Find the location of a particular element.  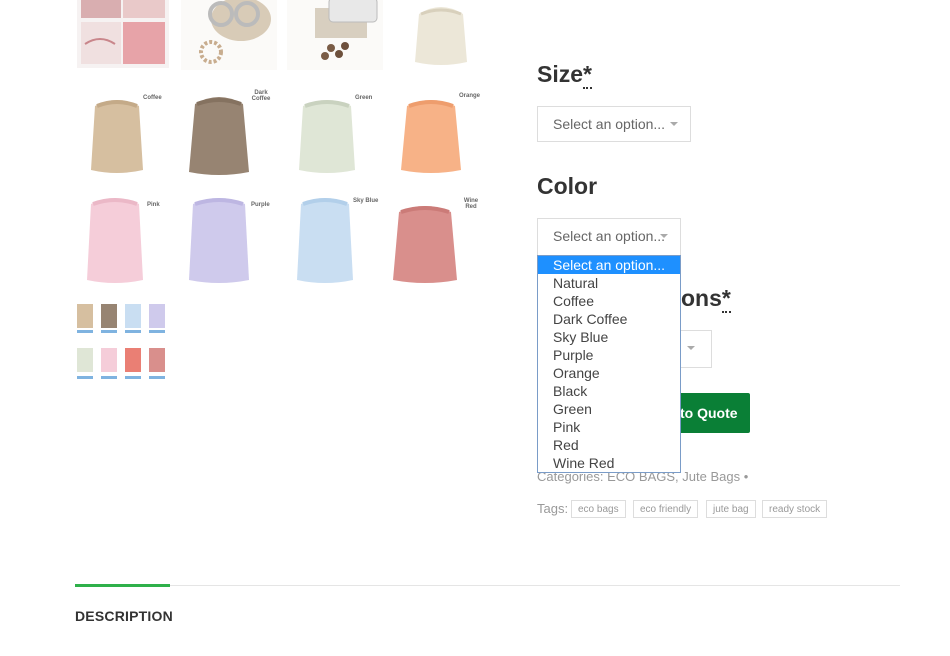

size-label: Size* is located at coordinates (564, 75).